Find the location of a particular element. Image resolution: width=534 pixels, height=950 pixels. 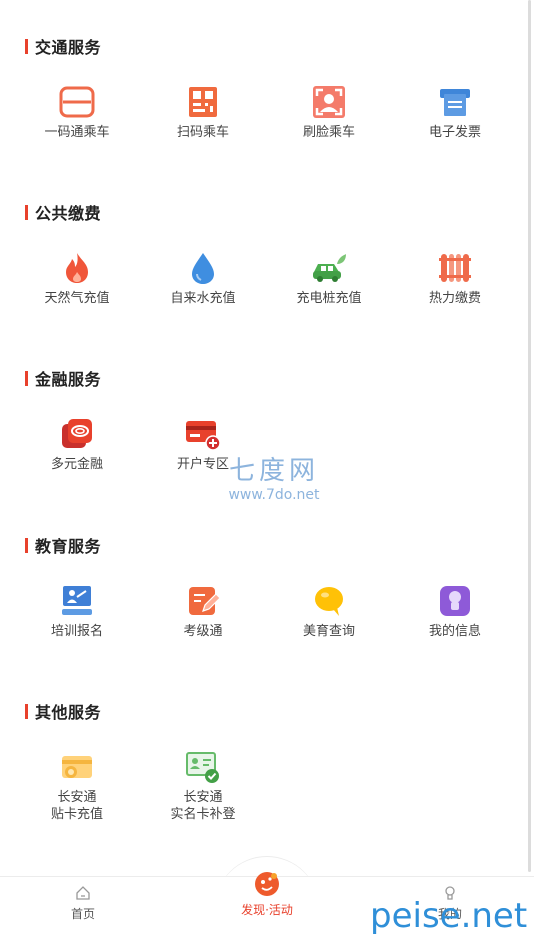

home-icon is located at coordinates (83, 893).